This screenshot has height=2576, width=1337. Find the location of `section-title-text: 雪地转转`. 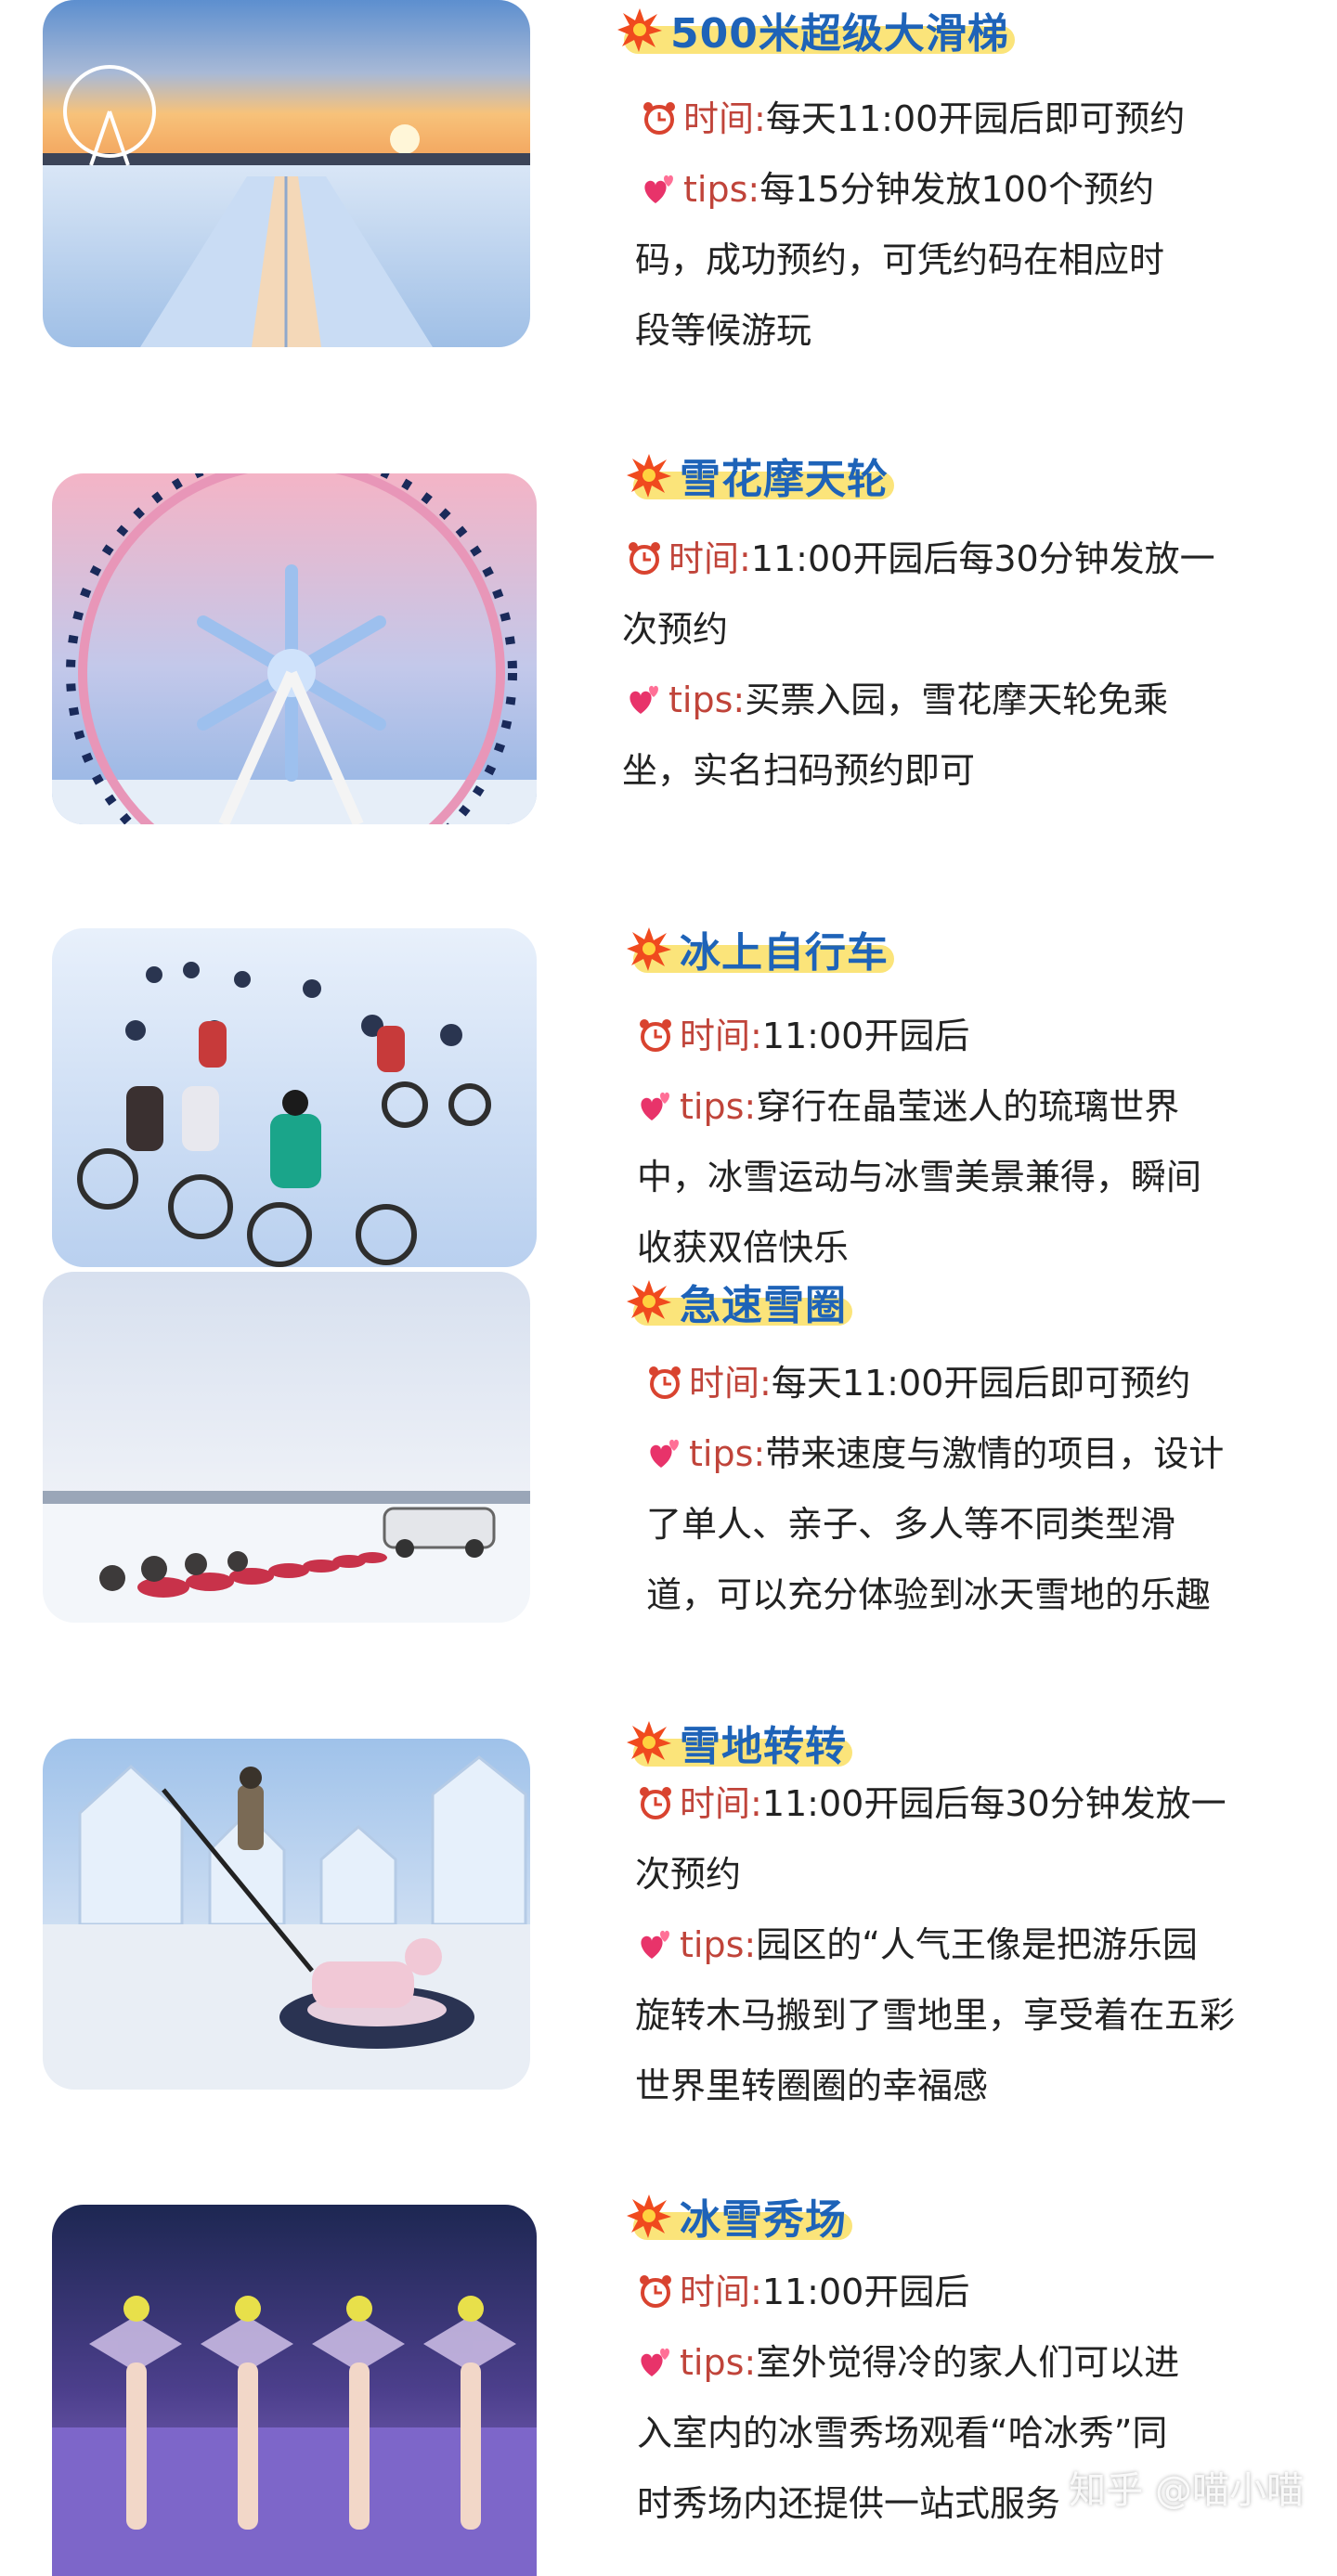

section-title-text: 雪地转转 is located at coordinates (763, 1746).